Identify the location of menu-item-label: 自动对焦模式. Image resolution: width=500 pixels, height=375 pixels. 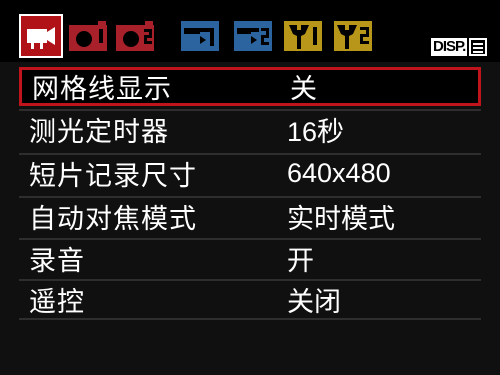
(113, 219).